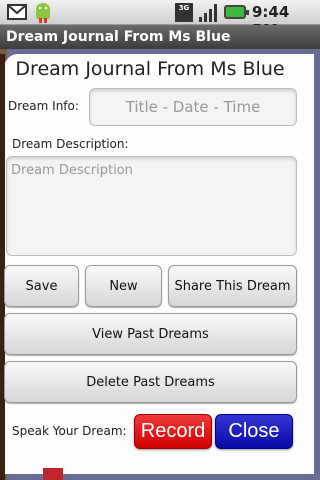 This screenshot has width=320, height=480. What do you see at coordinates (232, 286) in the screenshot?
I see `share-dream-button: Share This Dream` at bounding box center [232, 286].